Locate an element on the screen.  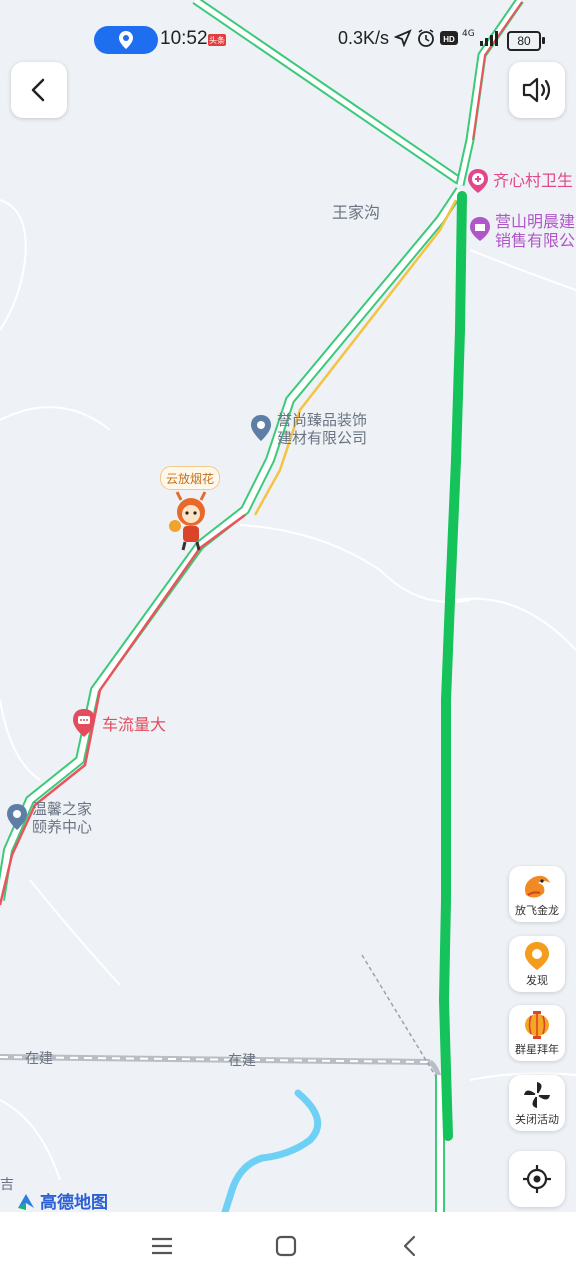
release-dragon-label: 放飞金龙 is located at coordinates (537, 910).